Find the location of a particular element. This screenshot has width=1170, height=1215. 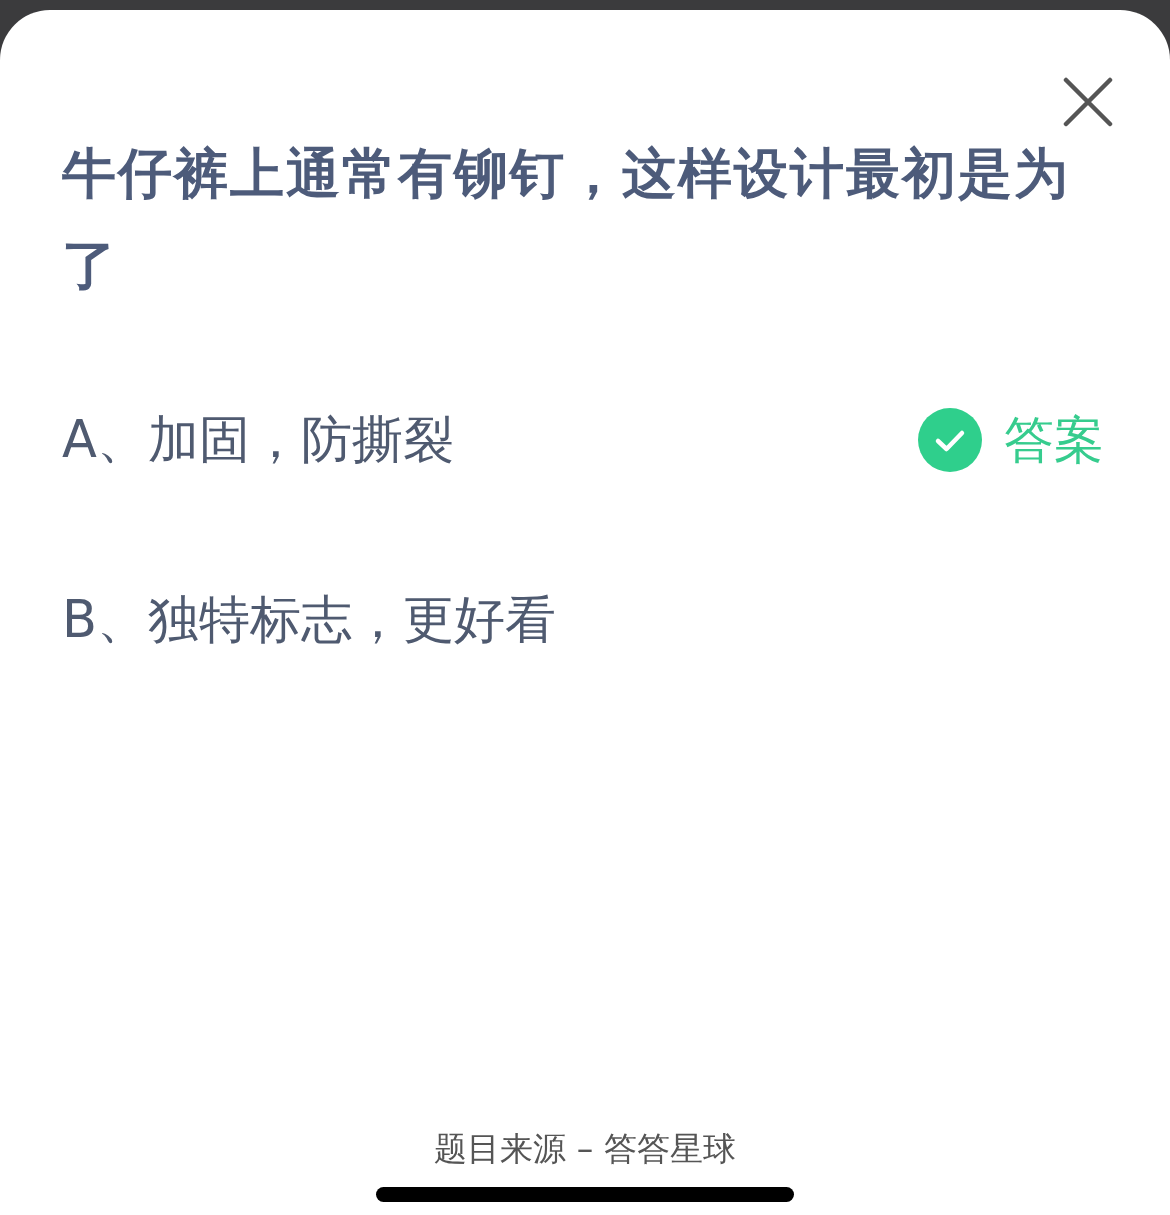

close-button is located at coordinates (1088, 102).